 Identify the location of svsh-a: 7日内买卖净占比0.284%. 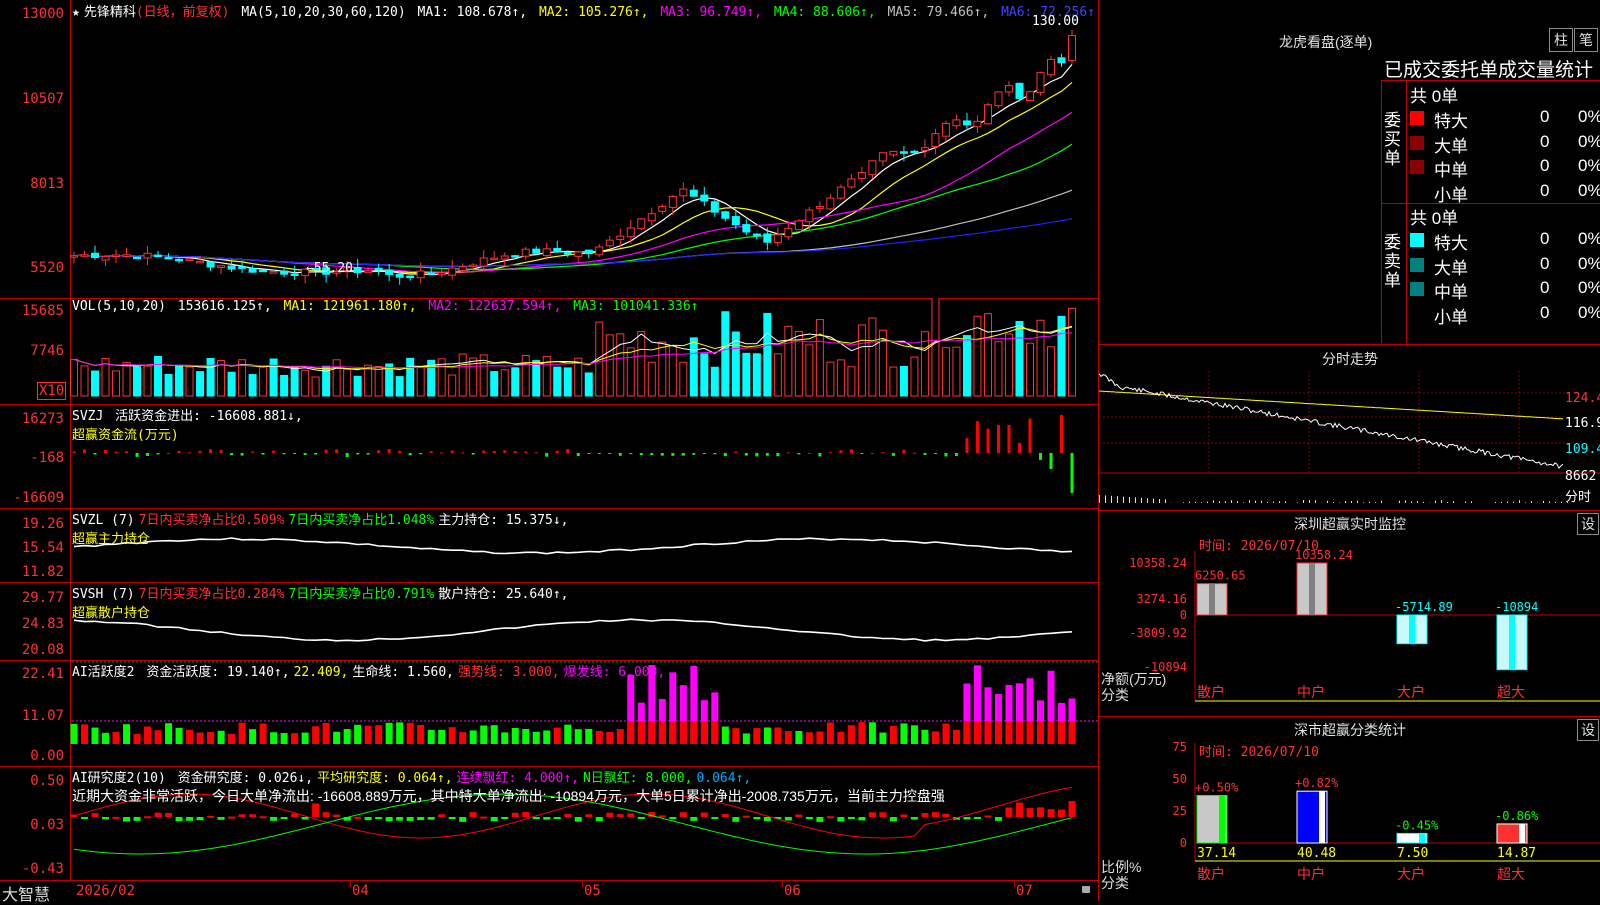
(212, 594).